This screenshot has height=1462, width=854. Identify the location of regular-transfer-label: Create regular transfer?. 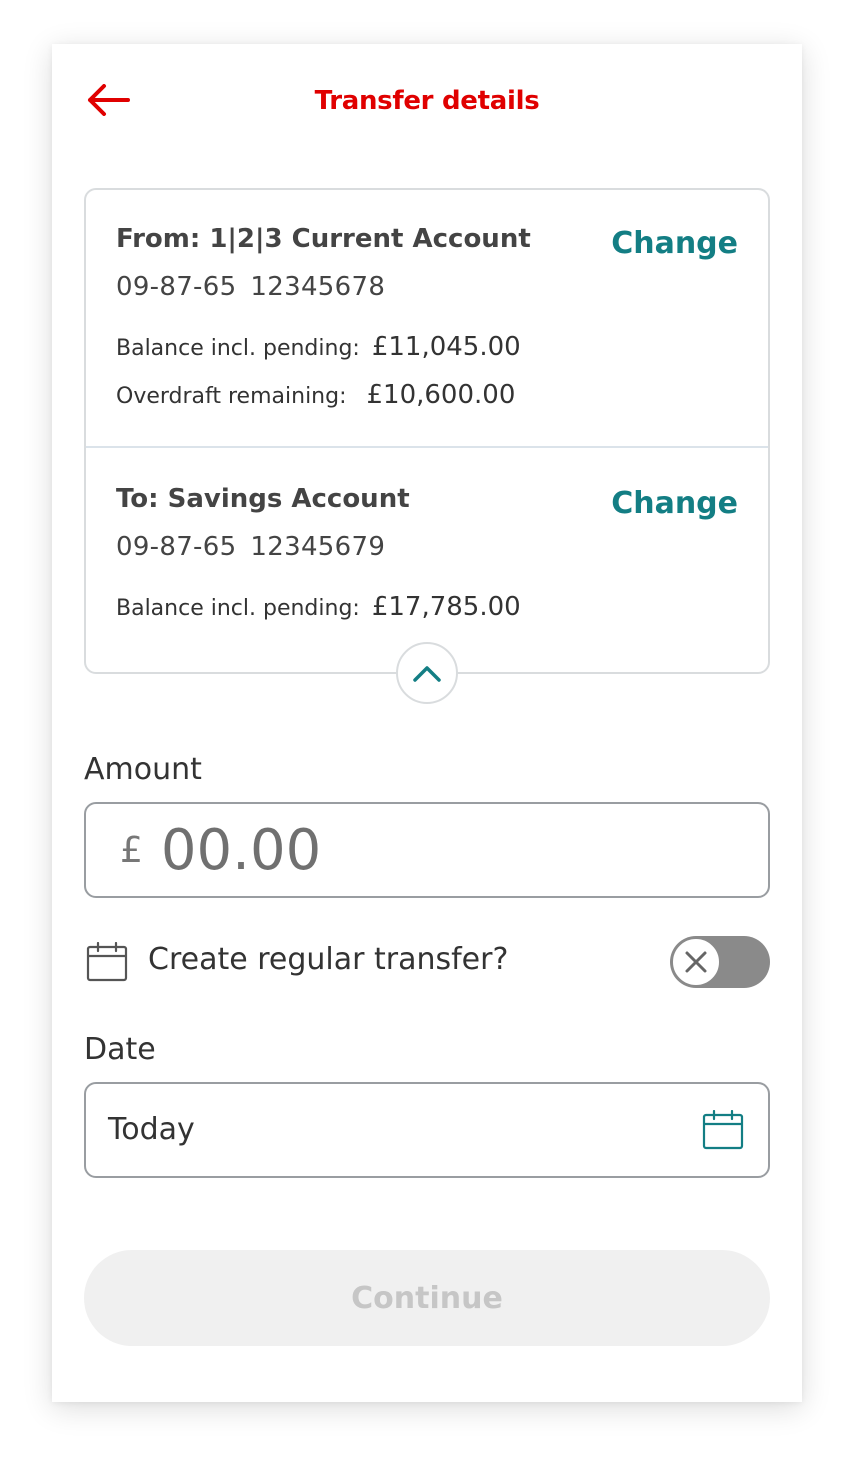
(328, 959).